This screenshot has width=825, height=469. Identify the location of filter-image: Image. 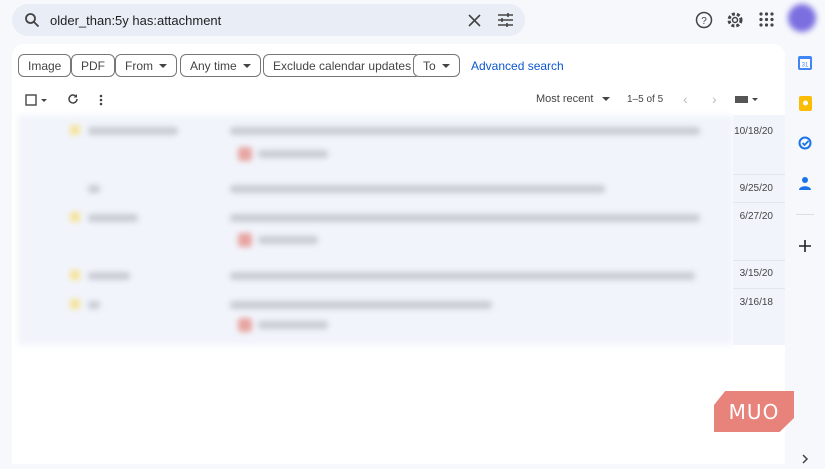
(45, 65).